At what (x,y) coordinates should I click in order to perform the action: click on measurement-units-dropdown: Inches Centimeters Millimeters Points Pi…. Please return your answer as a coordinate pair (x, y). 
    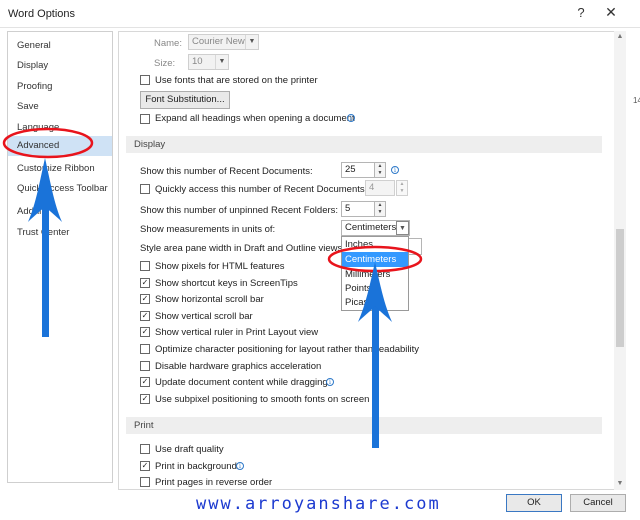
    Looking at the image, I should click on (375, 273).